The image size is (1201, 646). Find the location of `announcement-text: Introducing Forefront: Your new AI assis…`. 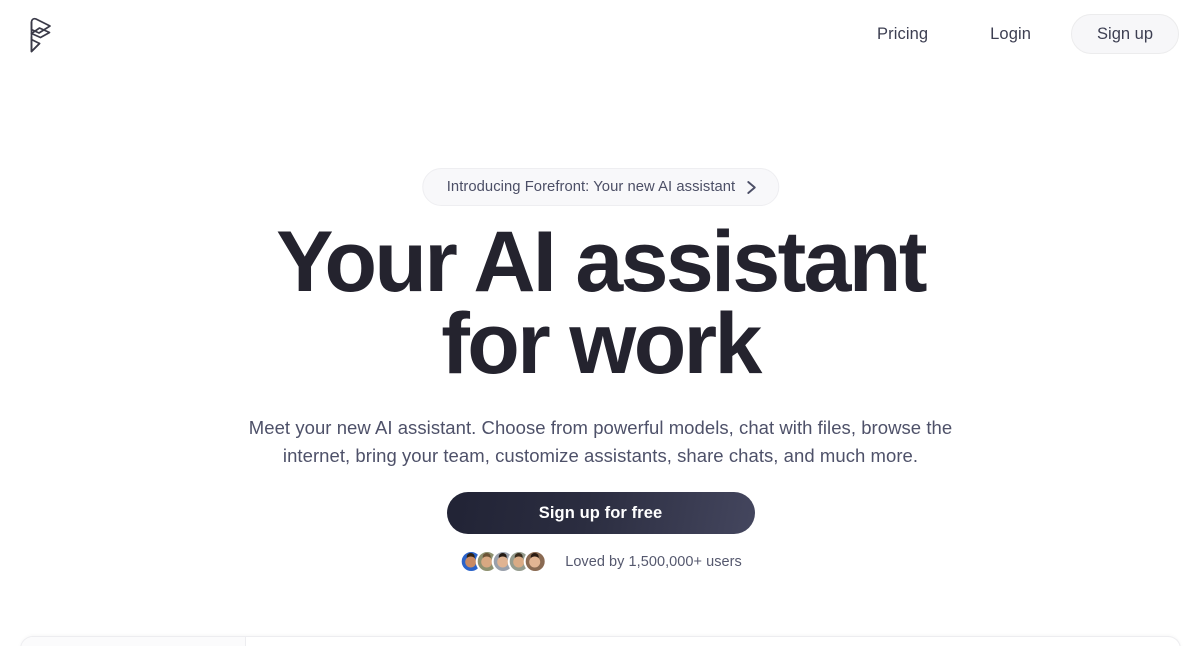

announcement-text: Introducing Forefront: Your new AI assis… is located at coordinates (591, 187).